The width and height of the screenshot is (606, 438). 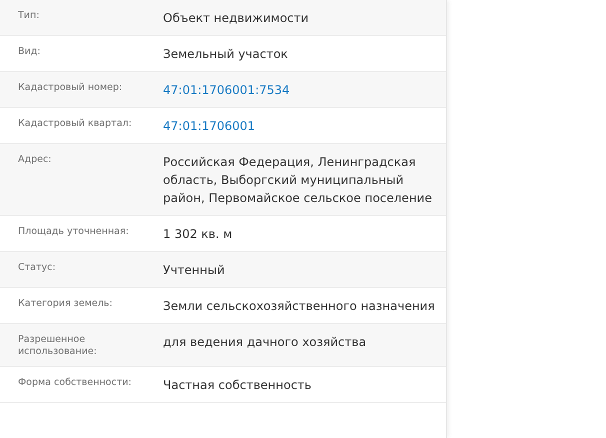 What do you see at coordinates (35, 160) in the screenshot?
I see `field-label: Адрес:` at bounding box center [35, 160].